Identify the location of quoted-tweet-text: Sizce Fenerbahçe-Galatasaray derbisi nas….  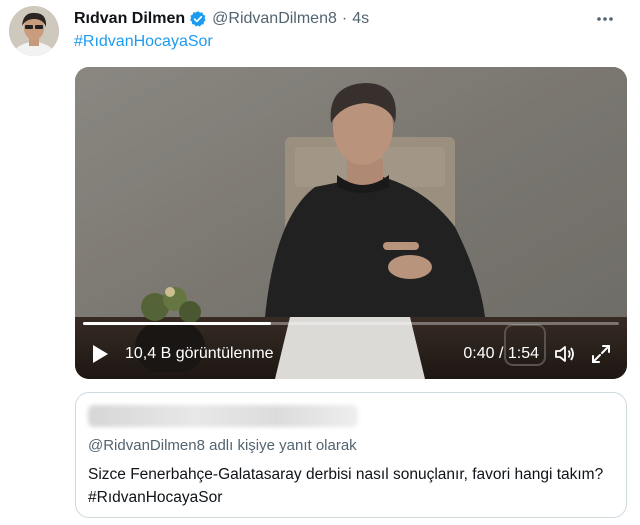
(346, 486).